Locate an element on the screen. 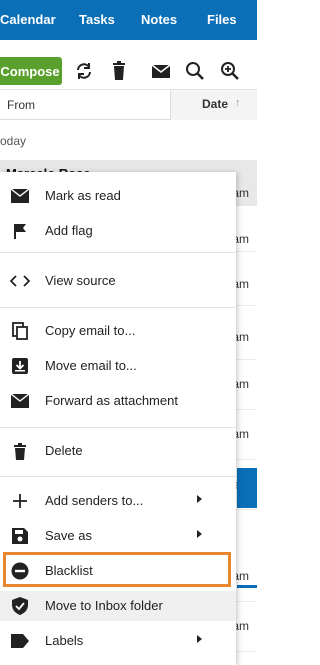 The image size is (320, 665). menu-item-forward-attachment: Forward as attachment is located at coordinates (118, 401).